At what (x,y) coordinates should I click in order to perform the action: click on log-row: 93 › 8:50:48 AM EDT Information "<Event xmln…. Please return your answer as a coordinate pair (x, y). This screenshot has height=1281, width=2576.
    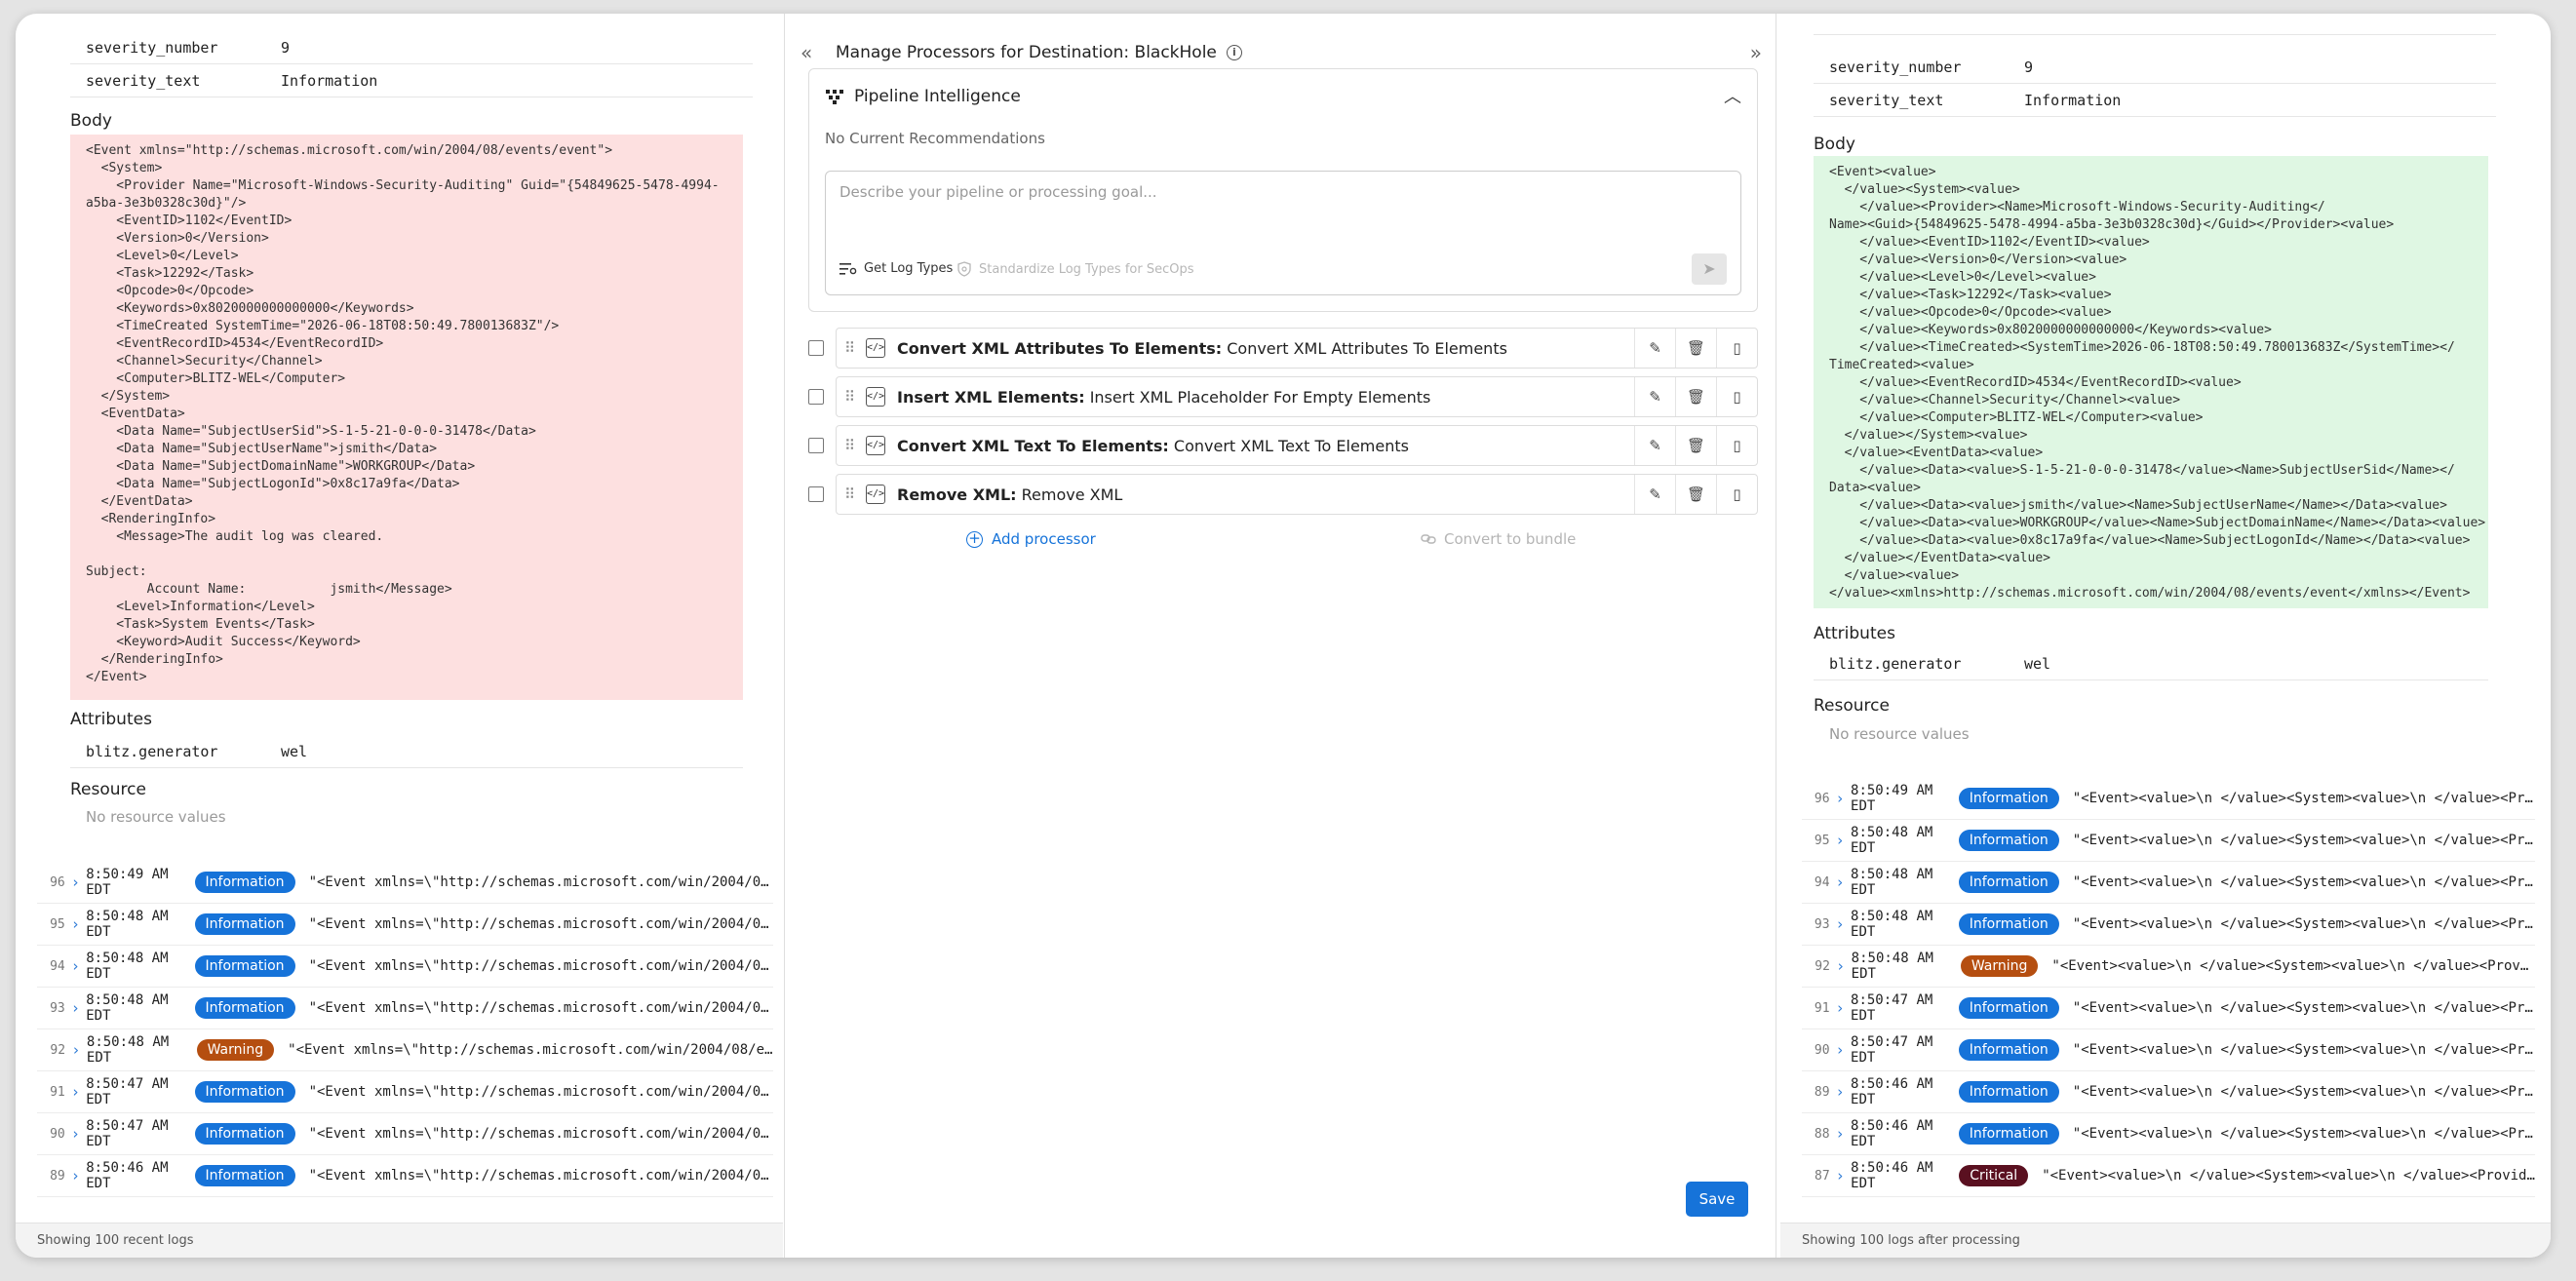
    Looking at the image, I should click on (405, 1008).